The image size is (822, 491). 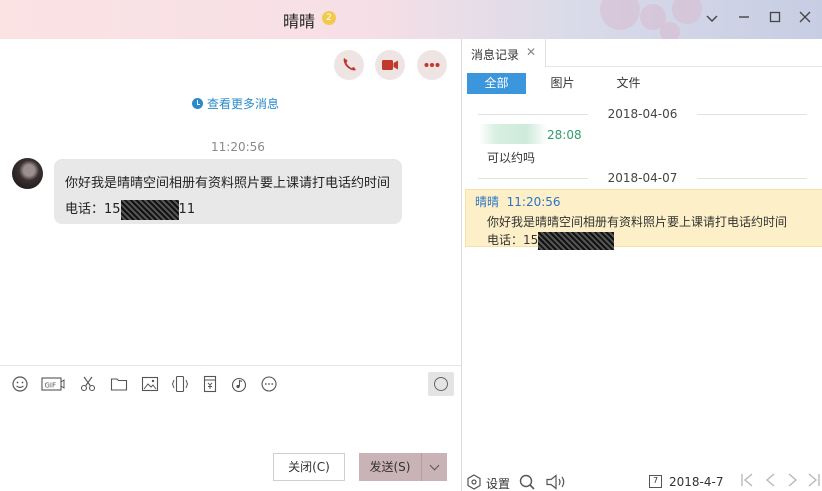 What do you see at coordinates (770, 481) in the screenshot?
I see `previous-page-icon` at bounding box center [770, 481].